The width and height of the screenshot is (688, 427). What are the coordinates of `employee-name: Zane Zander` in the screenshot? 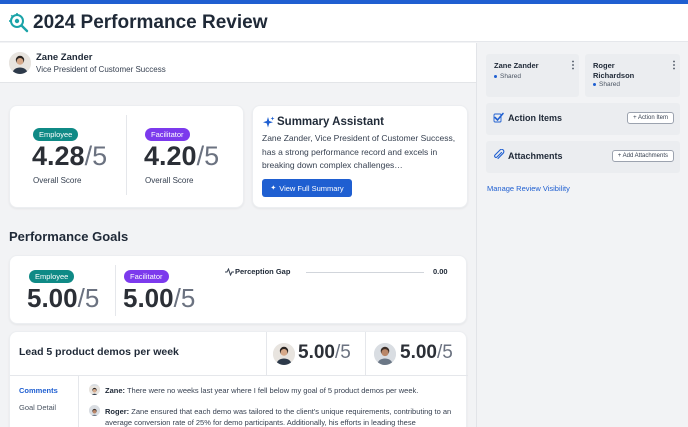 It's located at (64, 57).